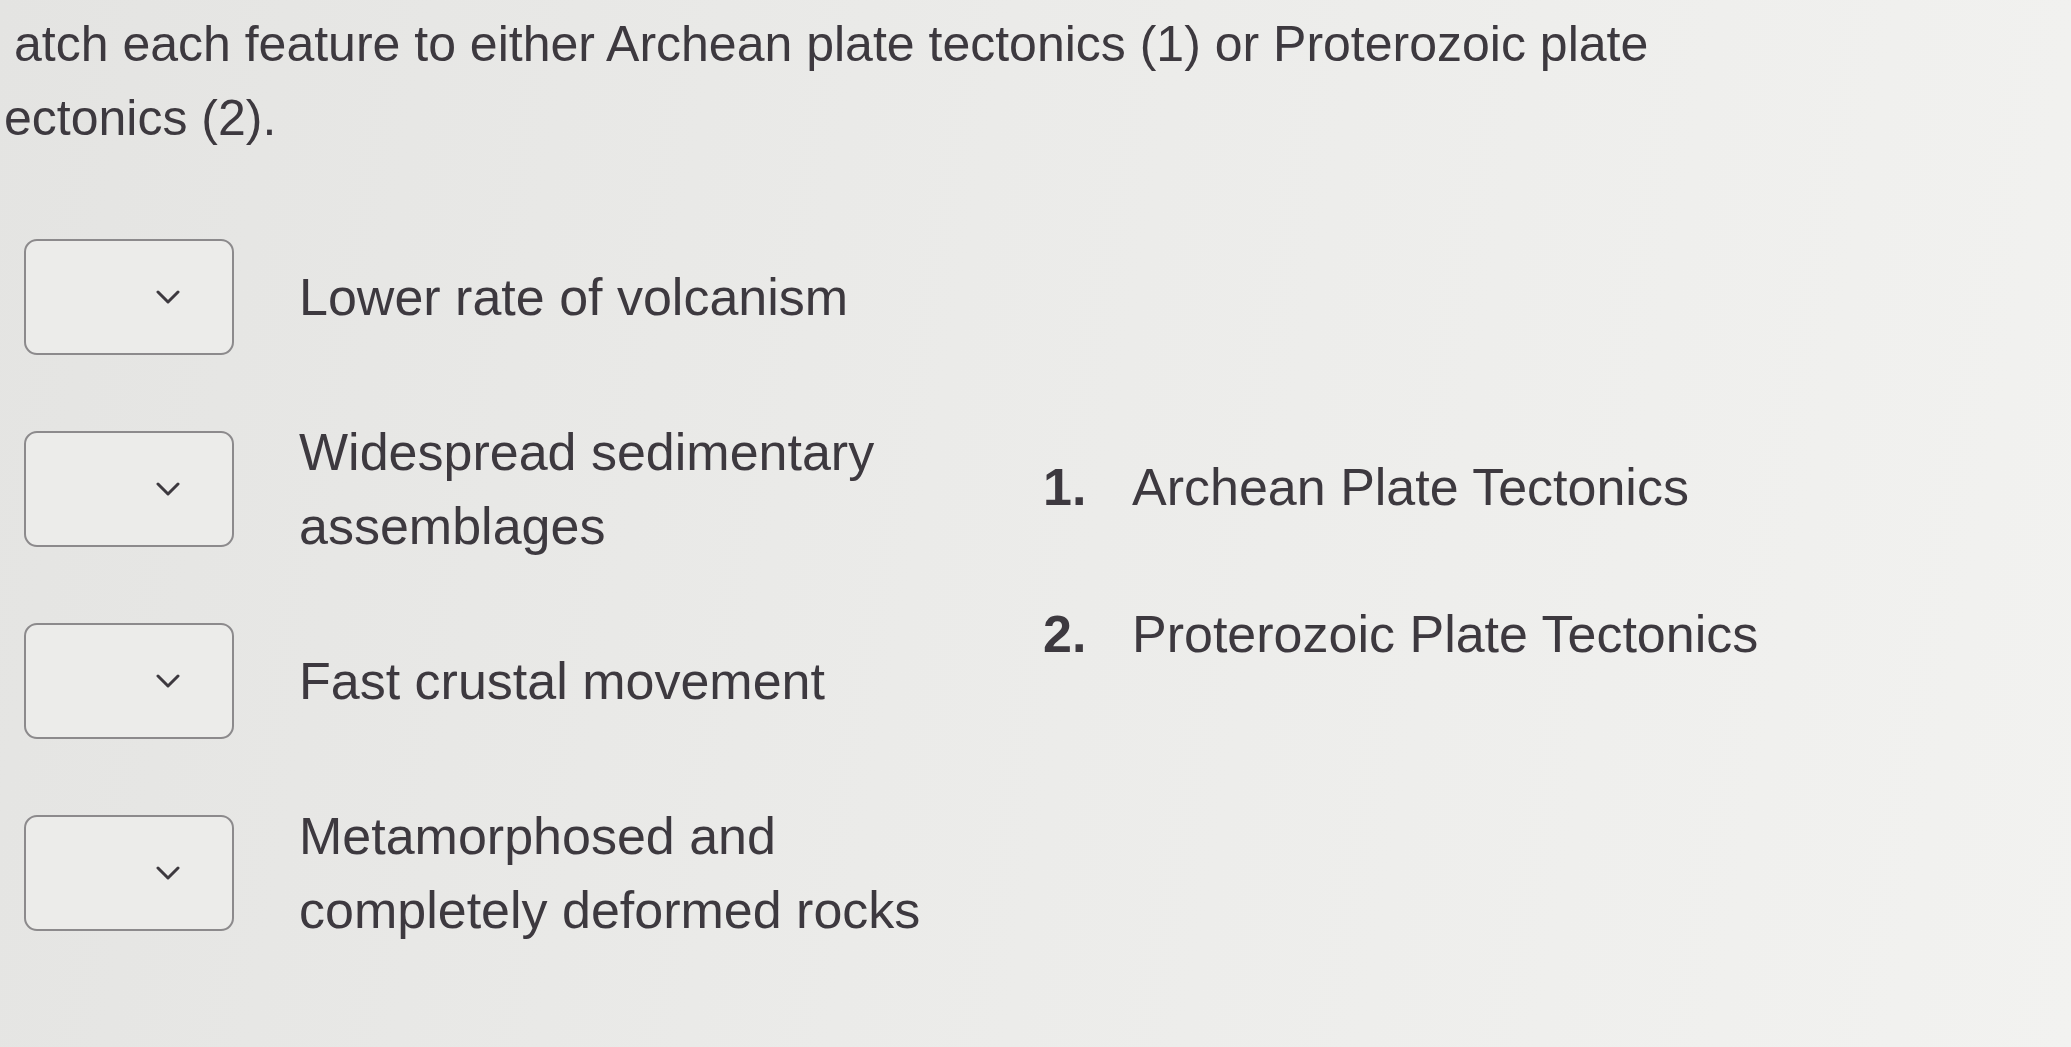 This screenshot has width=2071, height=1047. Describe the element at coordinates (1445, 634) in the screenshot. I see `option-label: Proterozoic Plate Tectonics` at that location.